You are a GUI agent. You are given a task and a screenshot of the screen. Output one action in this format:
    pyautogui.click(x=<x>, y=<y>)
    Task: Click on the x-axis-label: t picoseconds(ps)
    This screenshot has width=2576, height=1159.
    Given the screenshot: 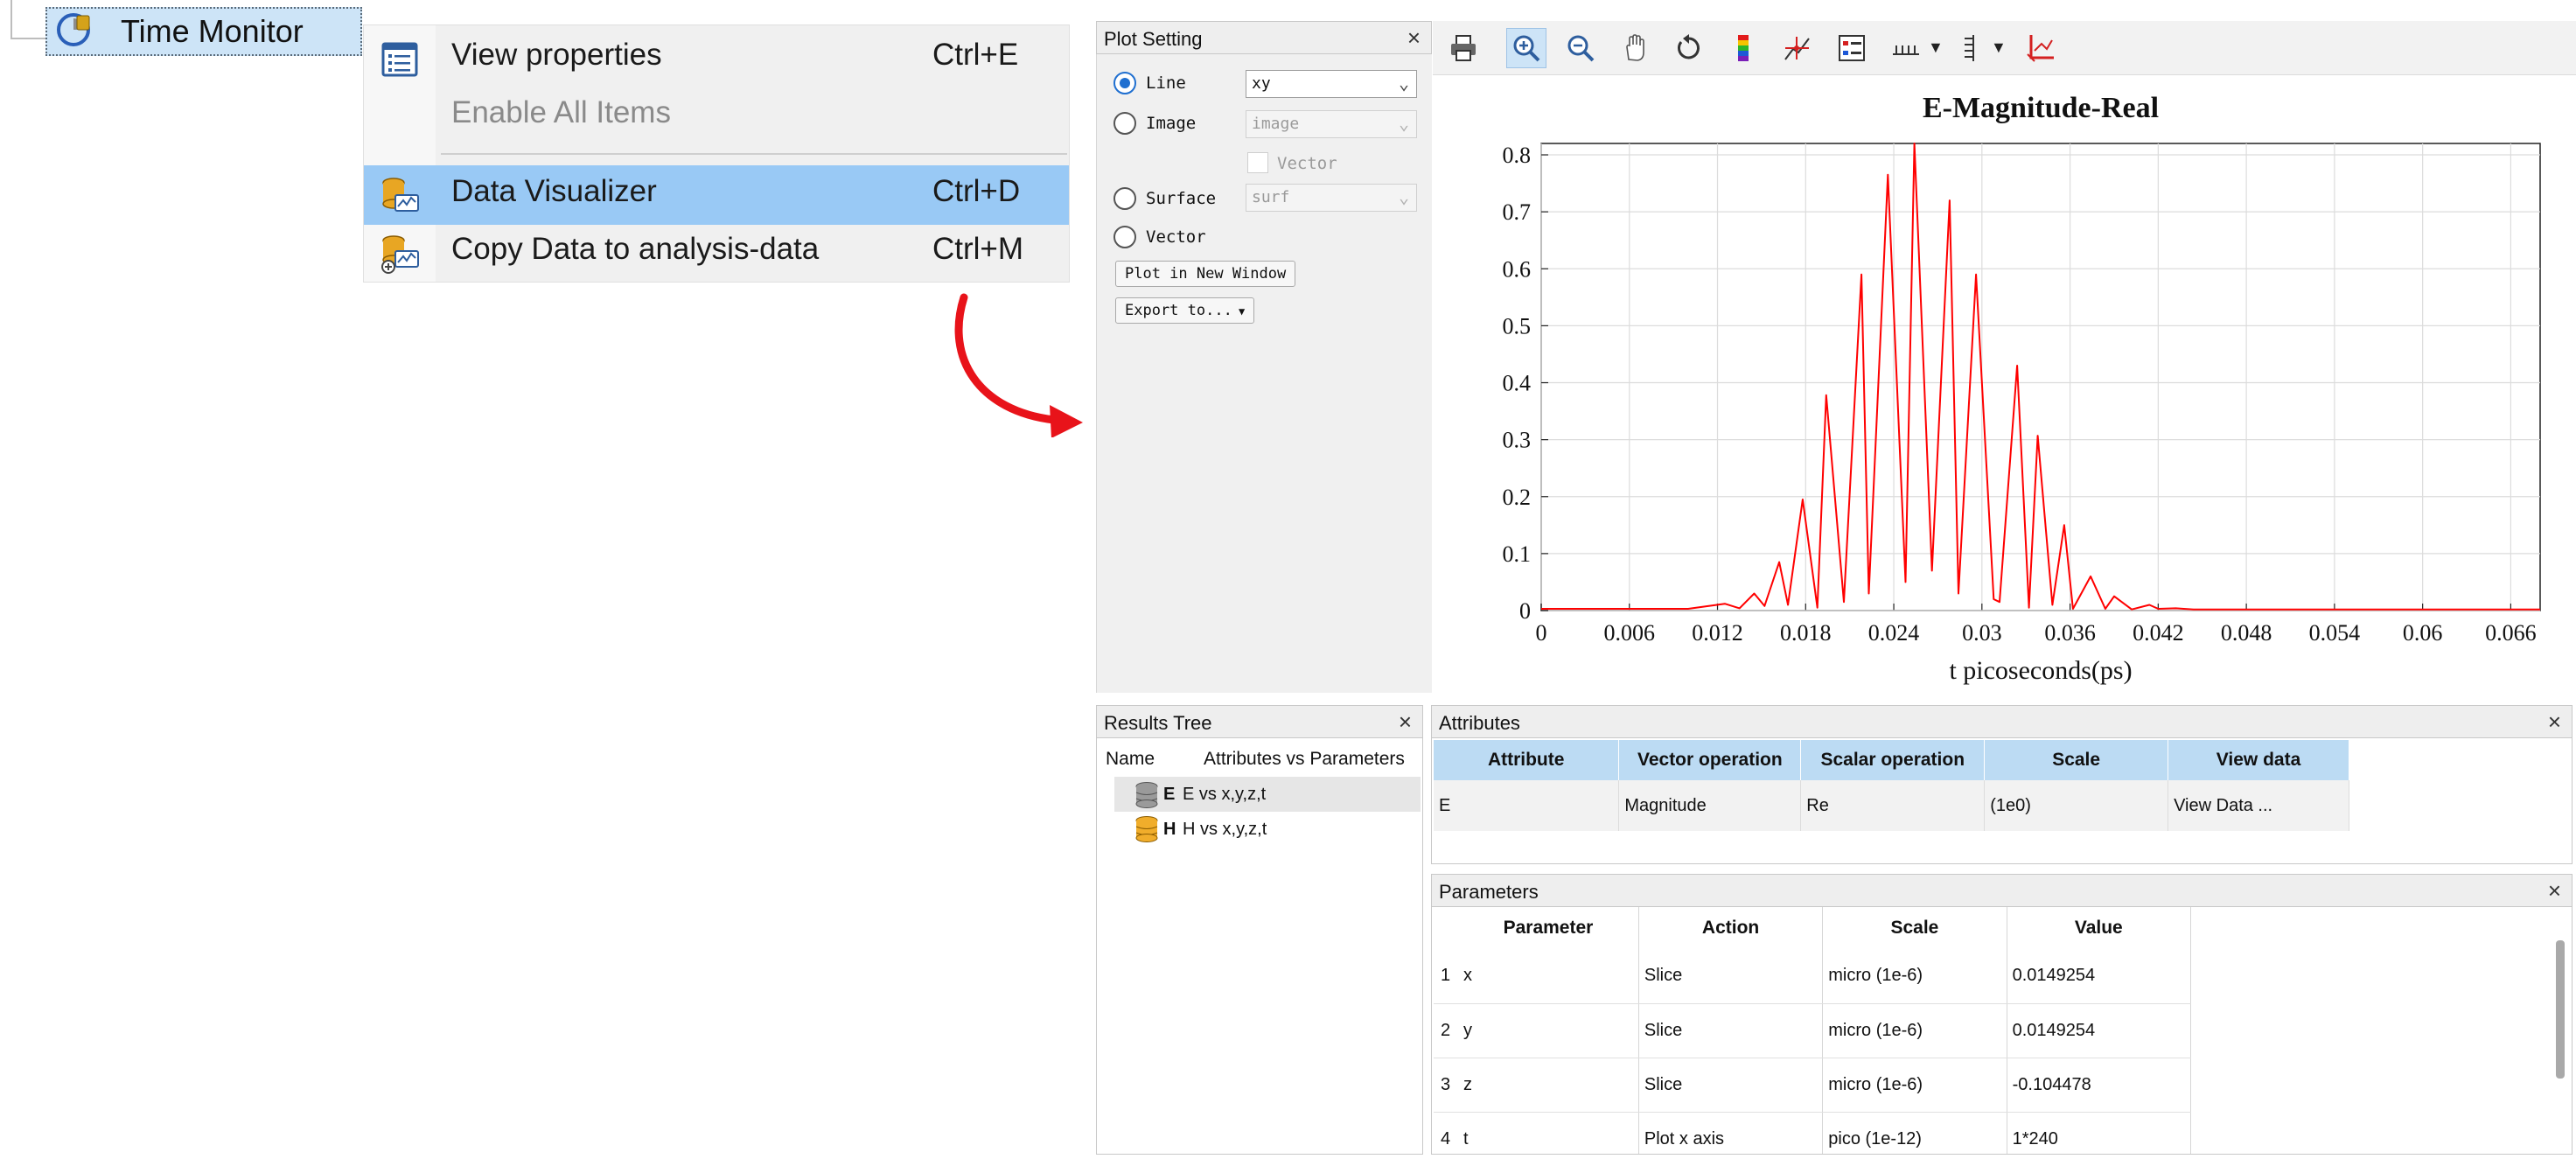 What is the action you would take?
    pyautogui.click(x=2040, y=670)
    